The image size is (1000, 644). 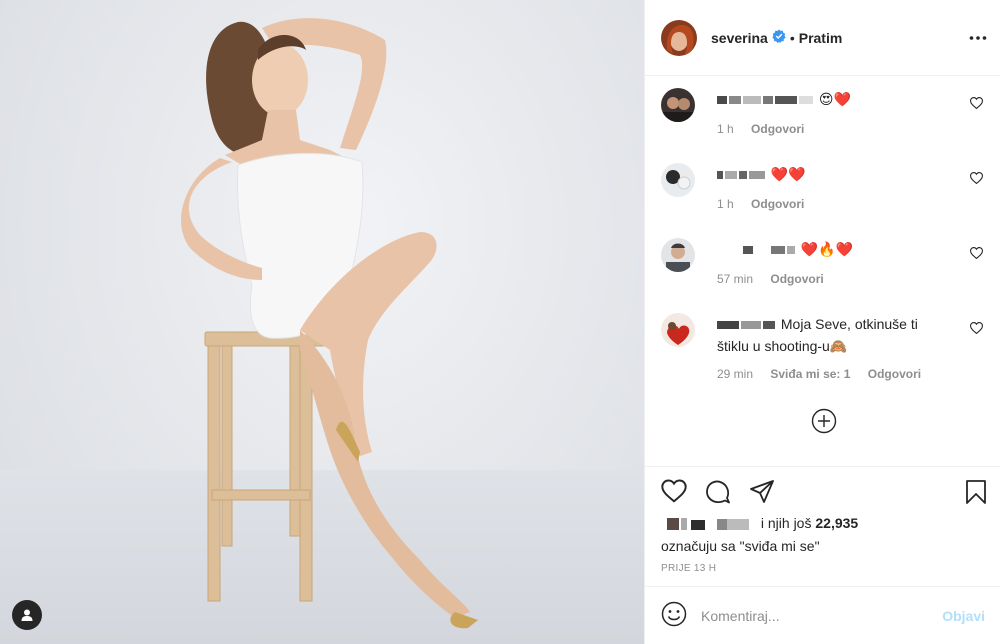 What do you see at coordinates (834, 174) in the screenshot?
I see `comment-text: ❤️❤️` at bounding box center [834, 174].